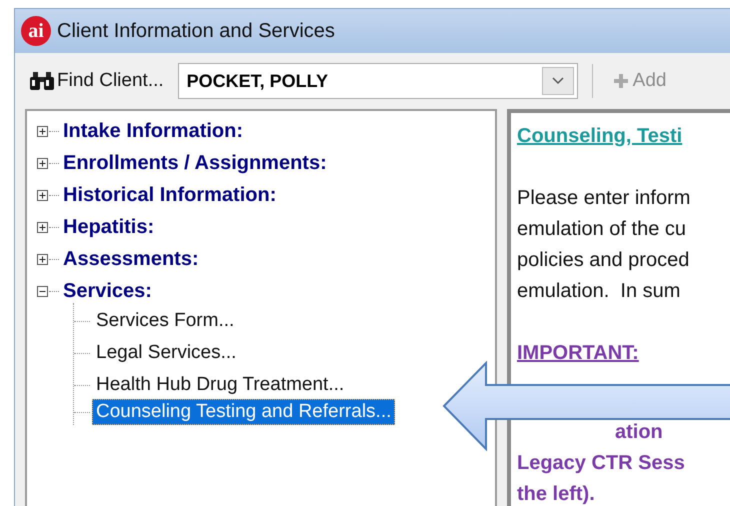 Image resolution: width=730 pixels, height=506 pixels. I want to click on binoculars-icon, so click(42, 81).